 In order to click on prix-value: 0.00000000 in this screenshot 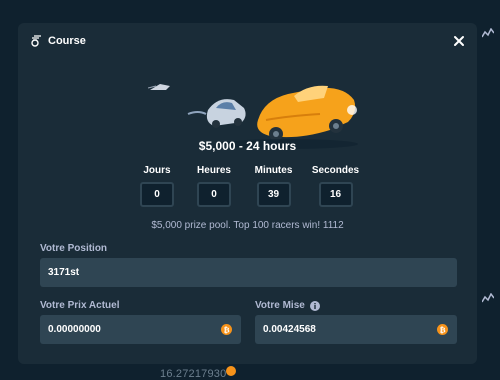, I will do `click(74, 329)`.